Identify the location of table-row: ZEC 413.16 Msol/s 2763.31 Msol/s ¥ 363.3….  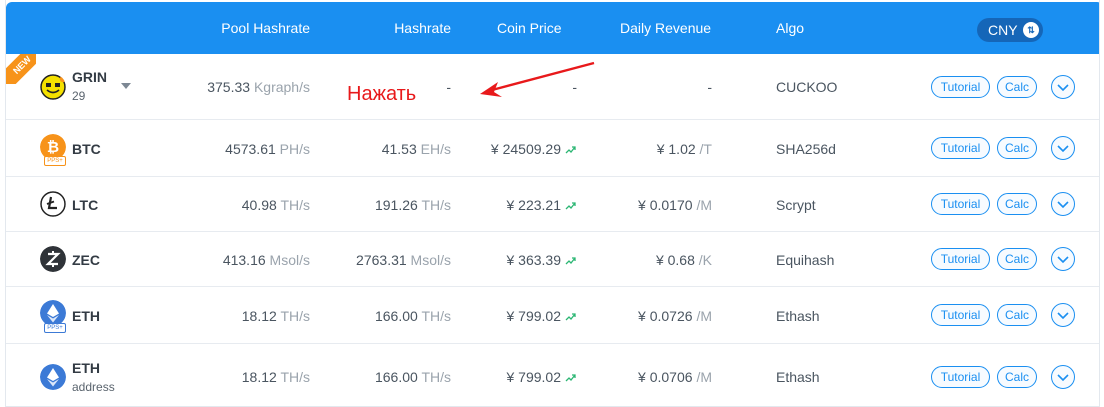
(552, 259).